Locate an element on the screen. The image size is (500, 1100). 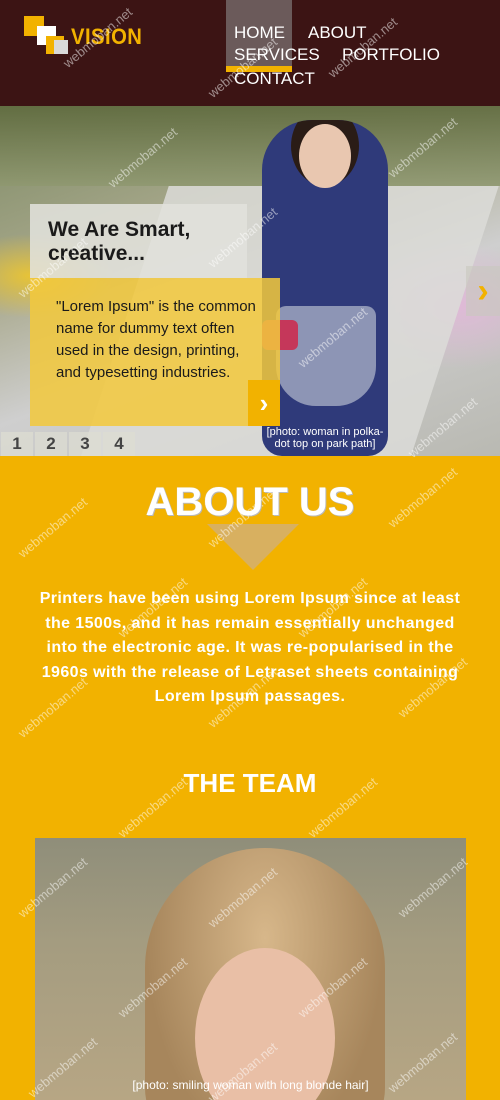
nav-item-about: ABOUT is located at coordinates (337, 33).